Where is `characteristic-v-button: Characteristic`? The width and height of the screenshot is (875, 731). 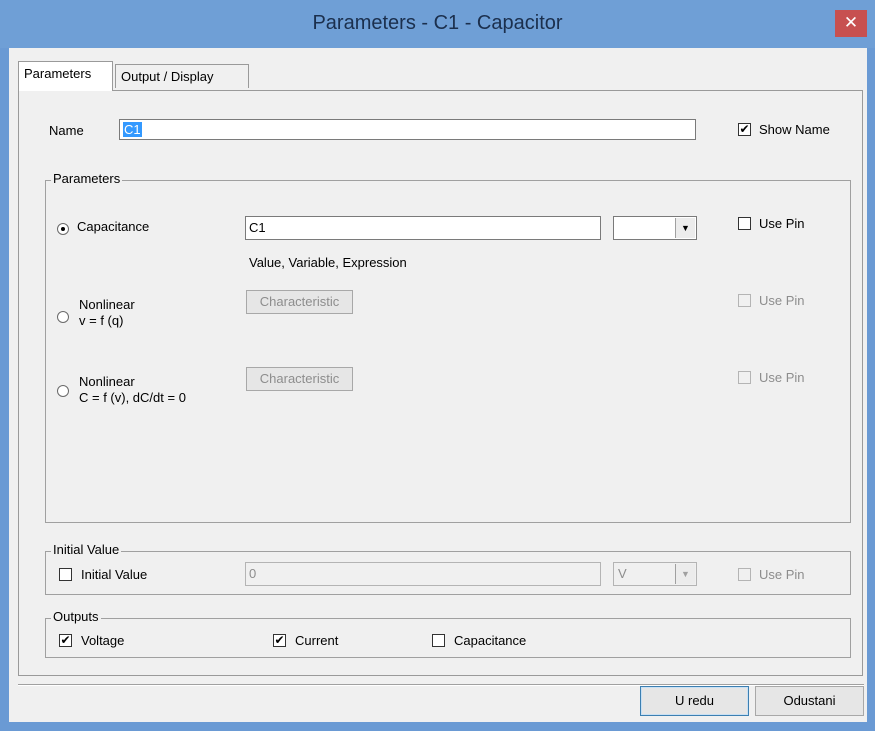
characteristic-v-button: Characteristic is located at coordinates (299, 379).